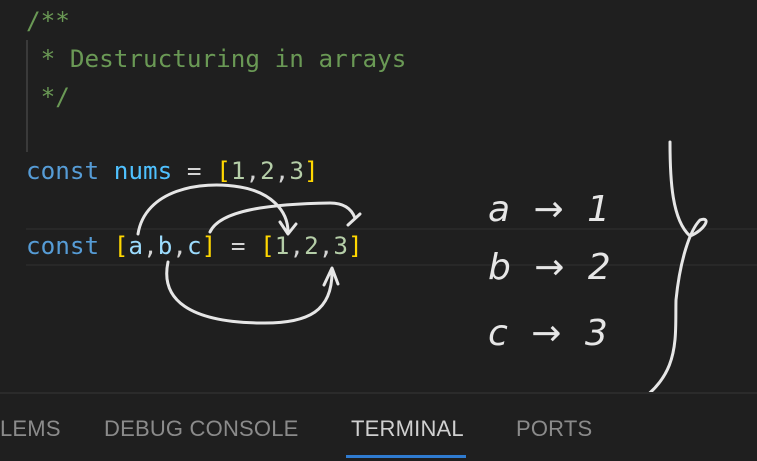 The image size is (757, 461). I want to click on bottom-panel: LEMS DEBUG CONSOLE TERMINAL PORTS, so click(378, 426).